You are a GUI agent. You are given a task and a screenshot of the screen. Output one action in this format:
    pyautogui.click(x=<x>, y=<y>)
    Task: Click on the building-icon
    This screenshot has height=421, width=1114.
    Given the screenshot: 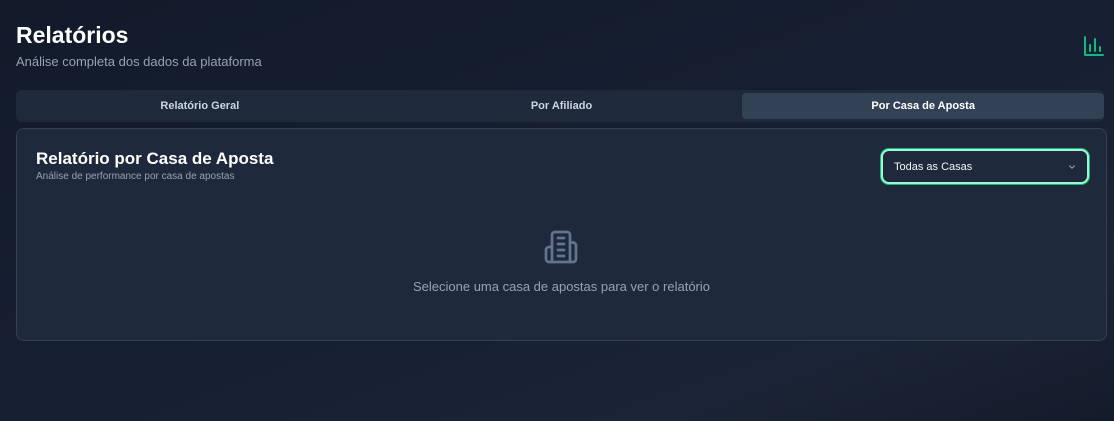 What is the action you would take?
    pyautogui.click(x=561, y=247)
    